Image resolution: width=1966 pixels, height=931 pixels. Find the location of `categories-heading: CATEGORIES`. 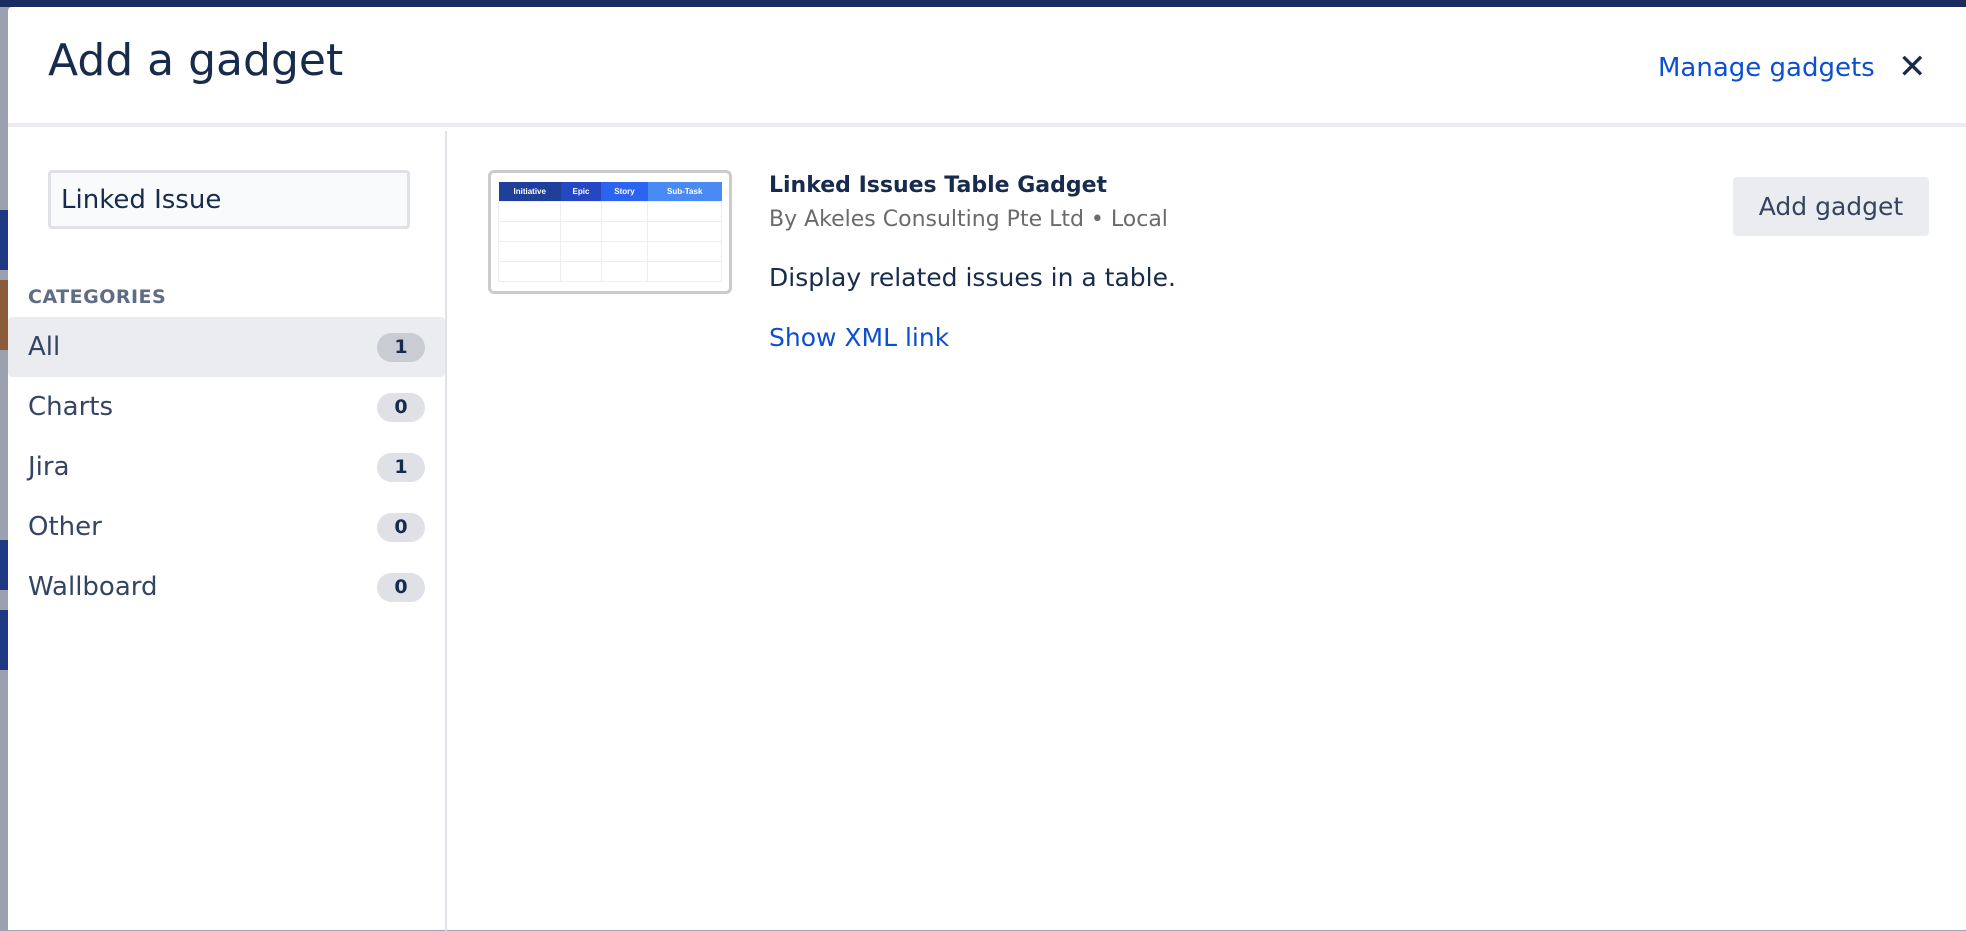

categories-heading: CATEGORIES is located at coordinates (97, 297).